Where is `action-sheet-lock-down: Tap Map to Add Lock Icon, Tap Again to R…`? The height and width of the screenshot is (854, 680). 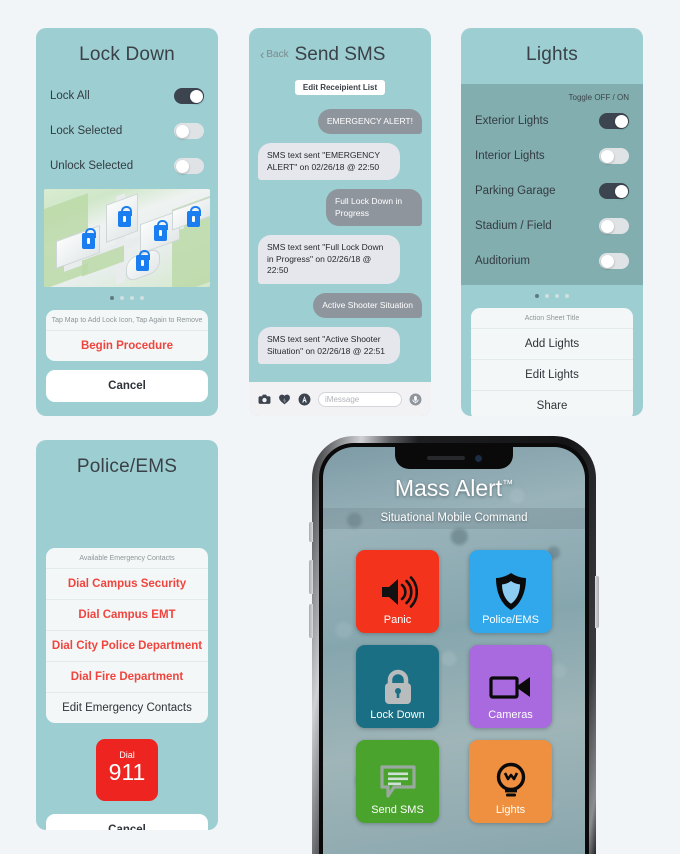
action-sheet-lock-down: Tap Map to Add Lock Icon, Tap Again to R… is located at coordinates (127, 335).